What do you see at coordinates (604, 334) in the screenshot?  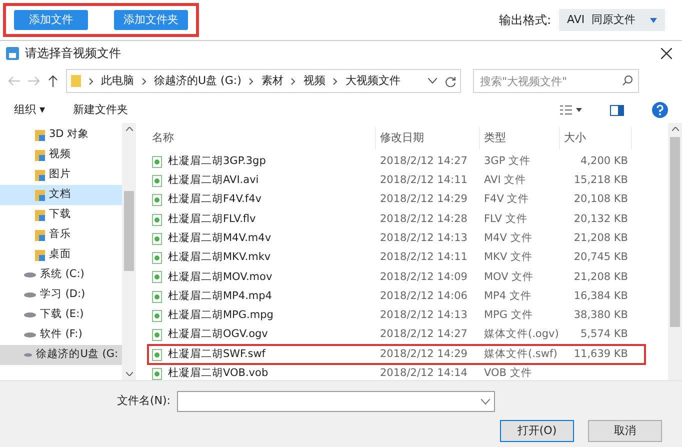 I see `file-size: 5,574 KB` at bounding box center [604, 334].